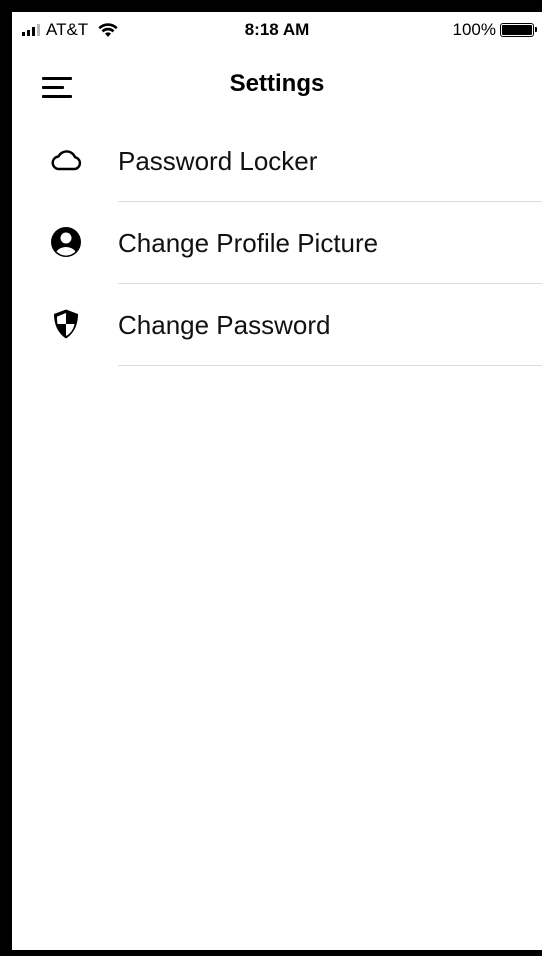  I want to click on settings-item-label: Change Password, so click(224, 325).